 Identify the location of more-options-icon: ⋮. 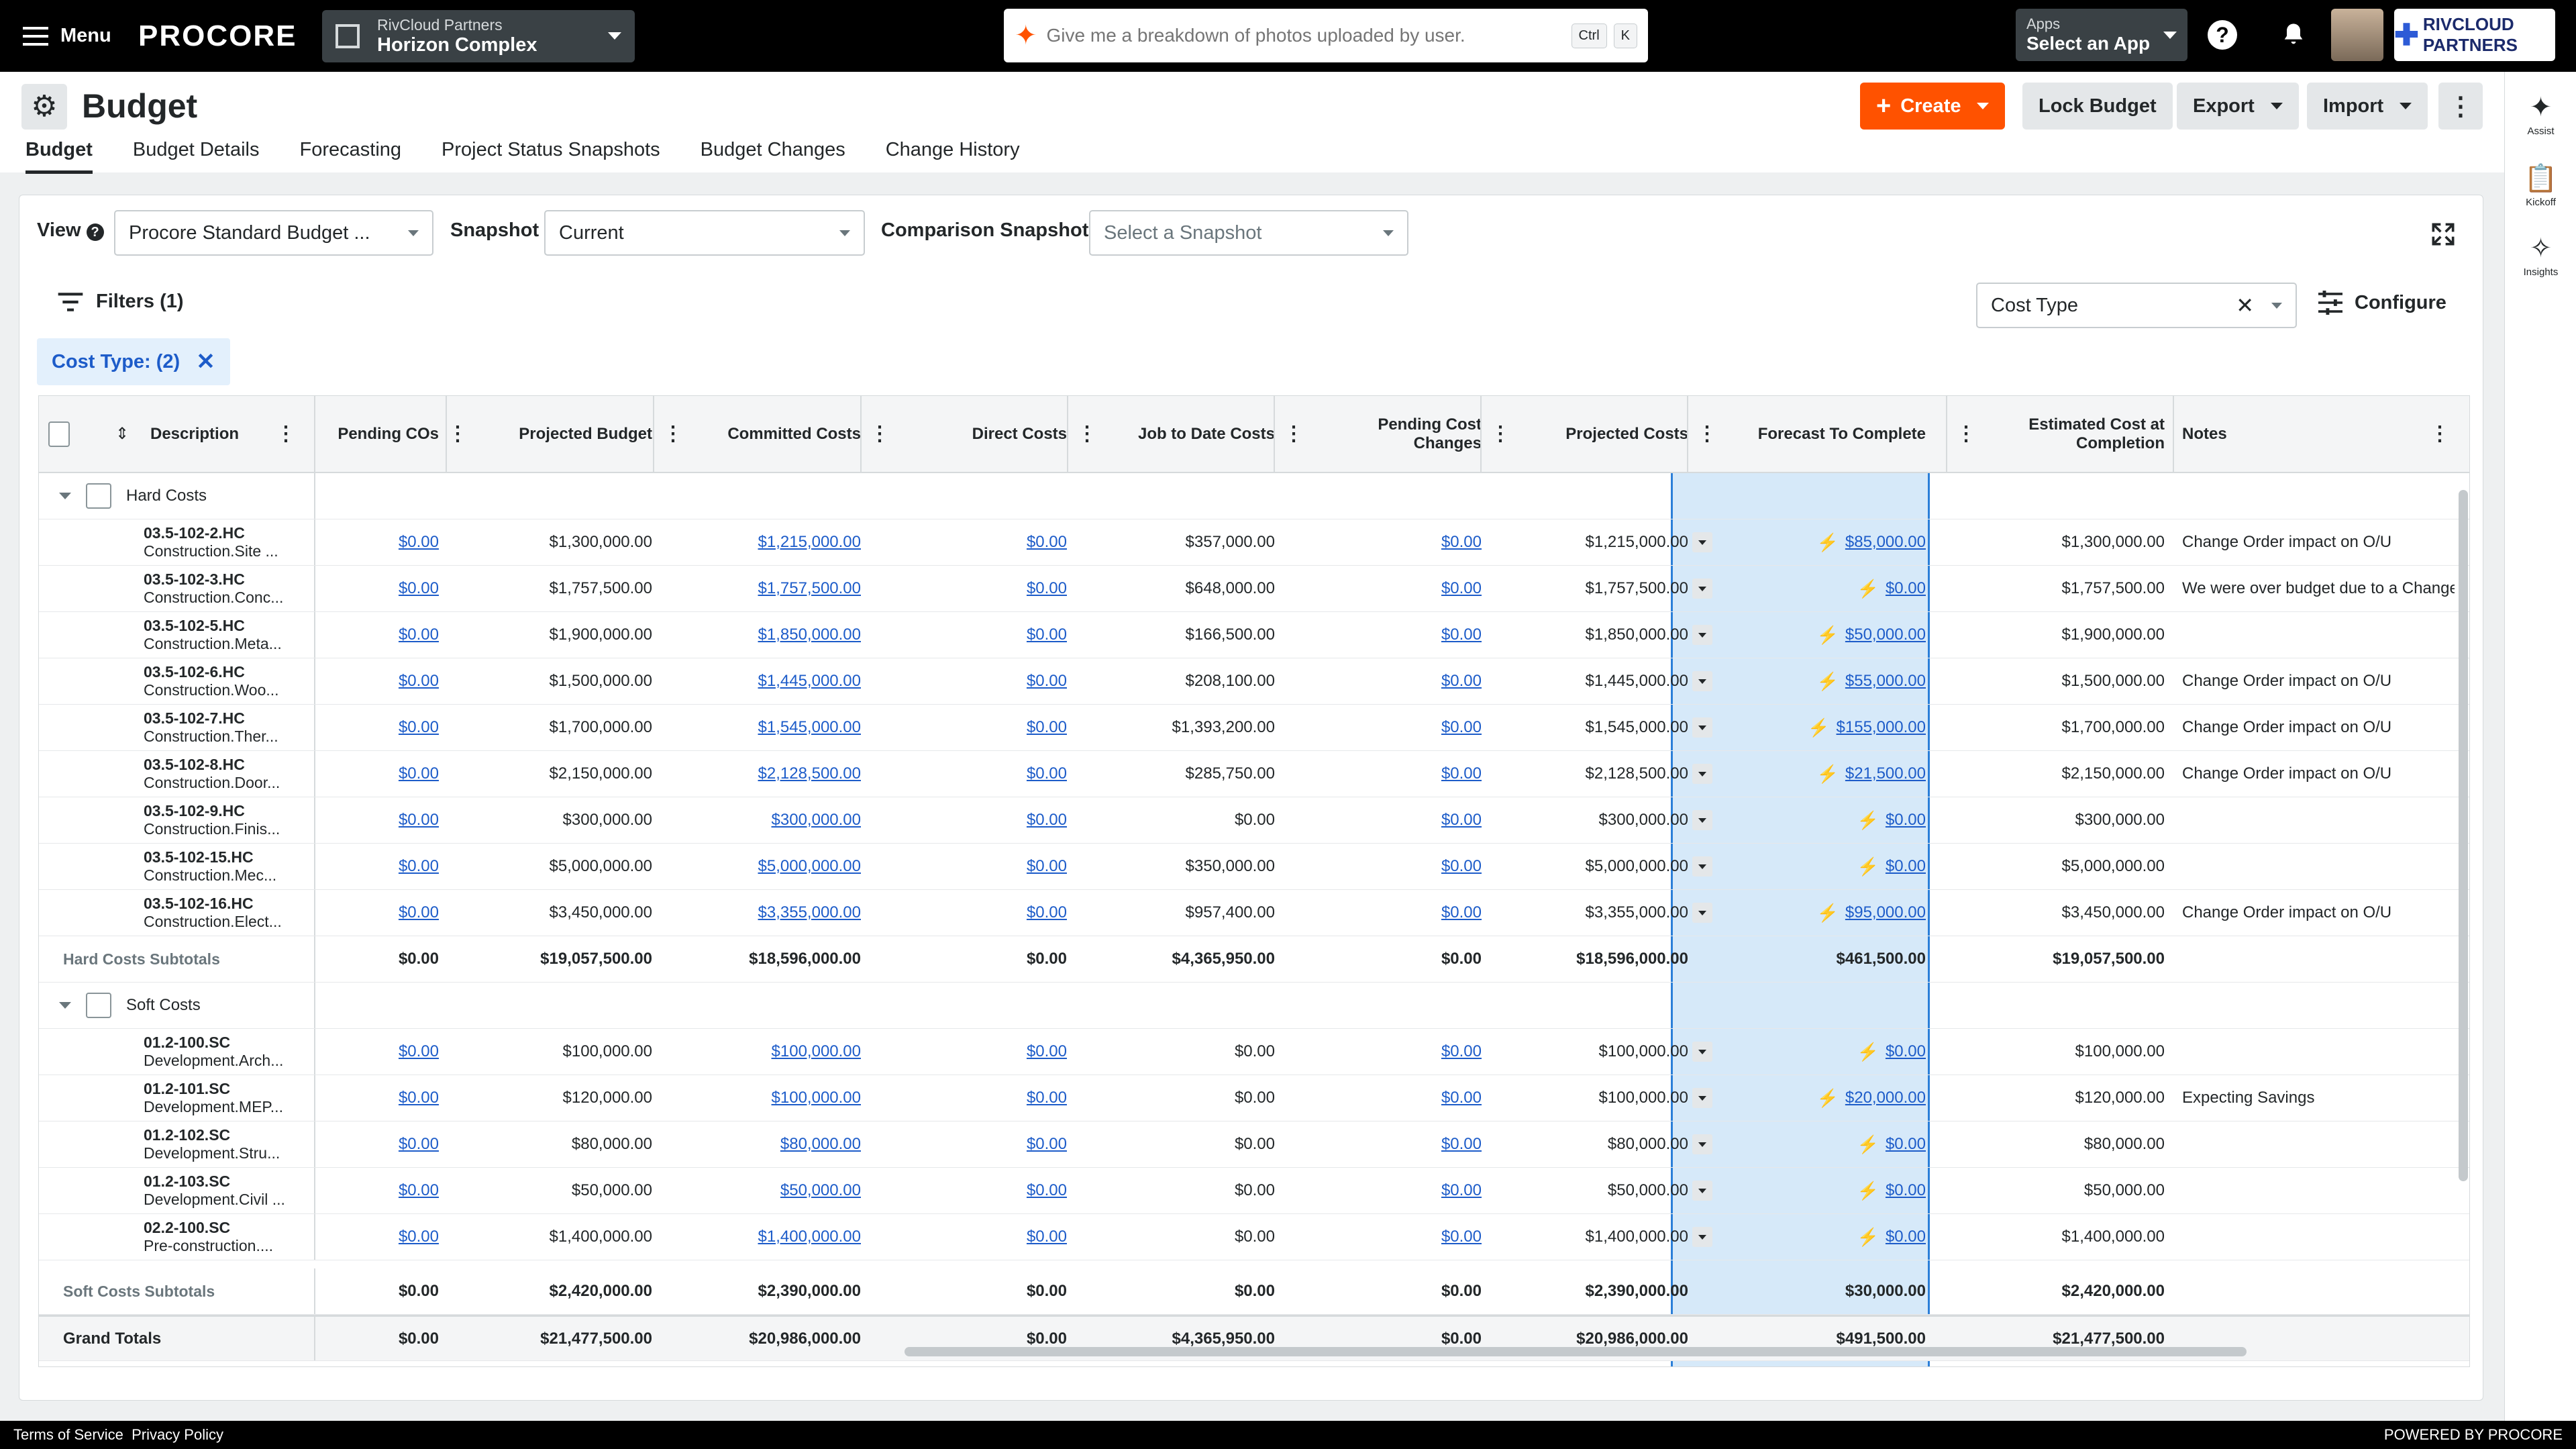
(2460, 106).